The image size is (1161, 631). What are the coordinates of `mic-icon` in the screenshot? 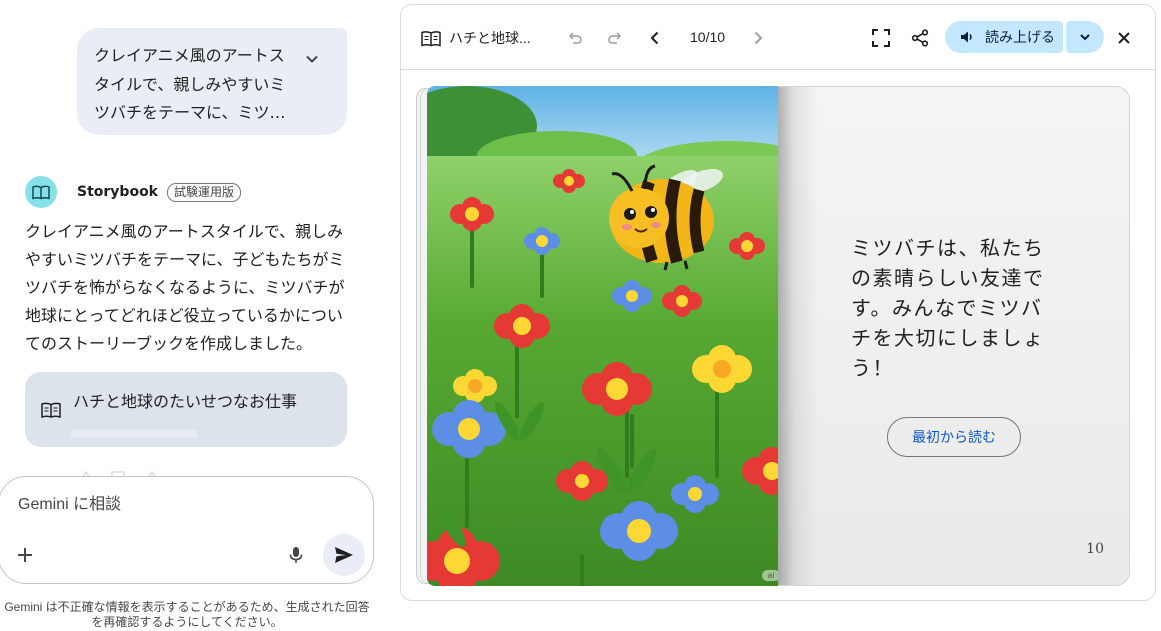 It's located at (296, 555).